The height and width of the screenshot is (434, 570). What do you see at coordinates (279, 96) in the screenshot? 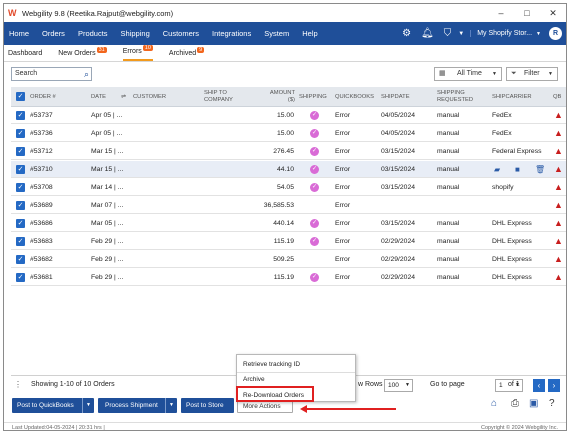
I see `col-amount: AMOUNT ($)` at bounding box center [279, 96].